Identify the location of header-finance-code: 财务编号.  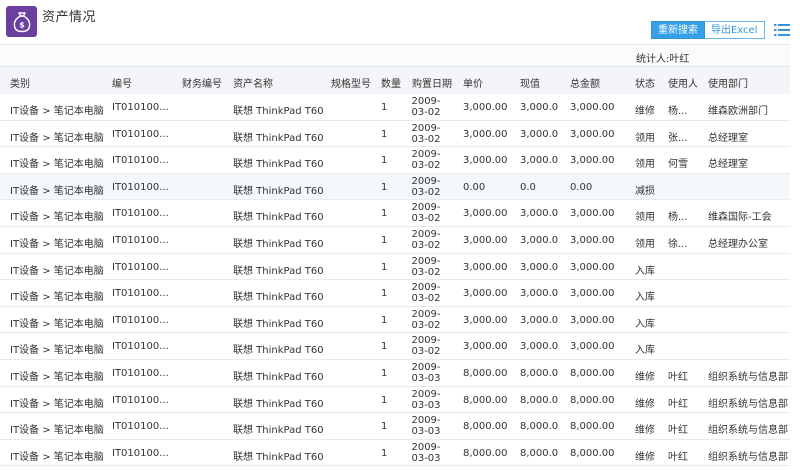
(202, 82).